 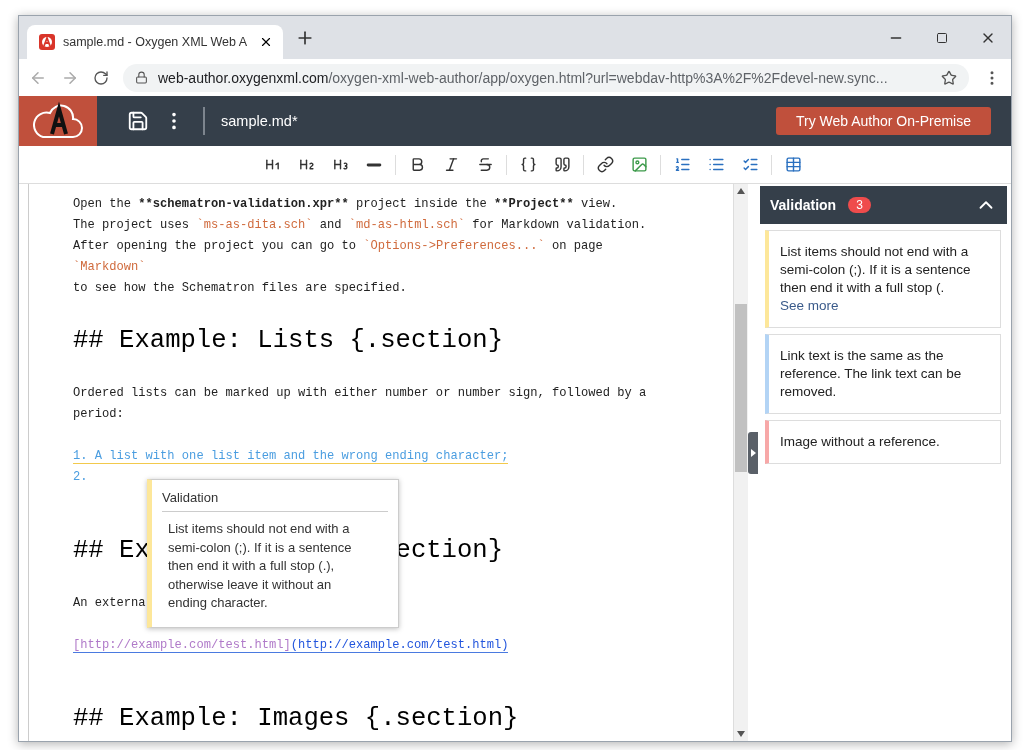 I want to click on count-badge: 3, so click(x=859, y=205).